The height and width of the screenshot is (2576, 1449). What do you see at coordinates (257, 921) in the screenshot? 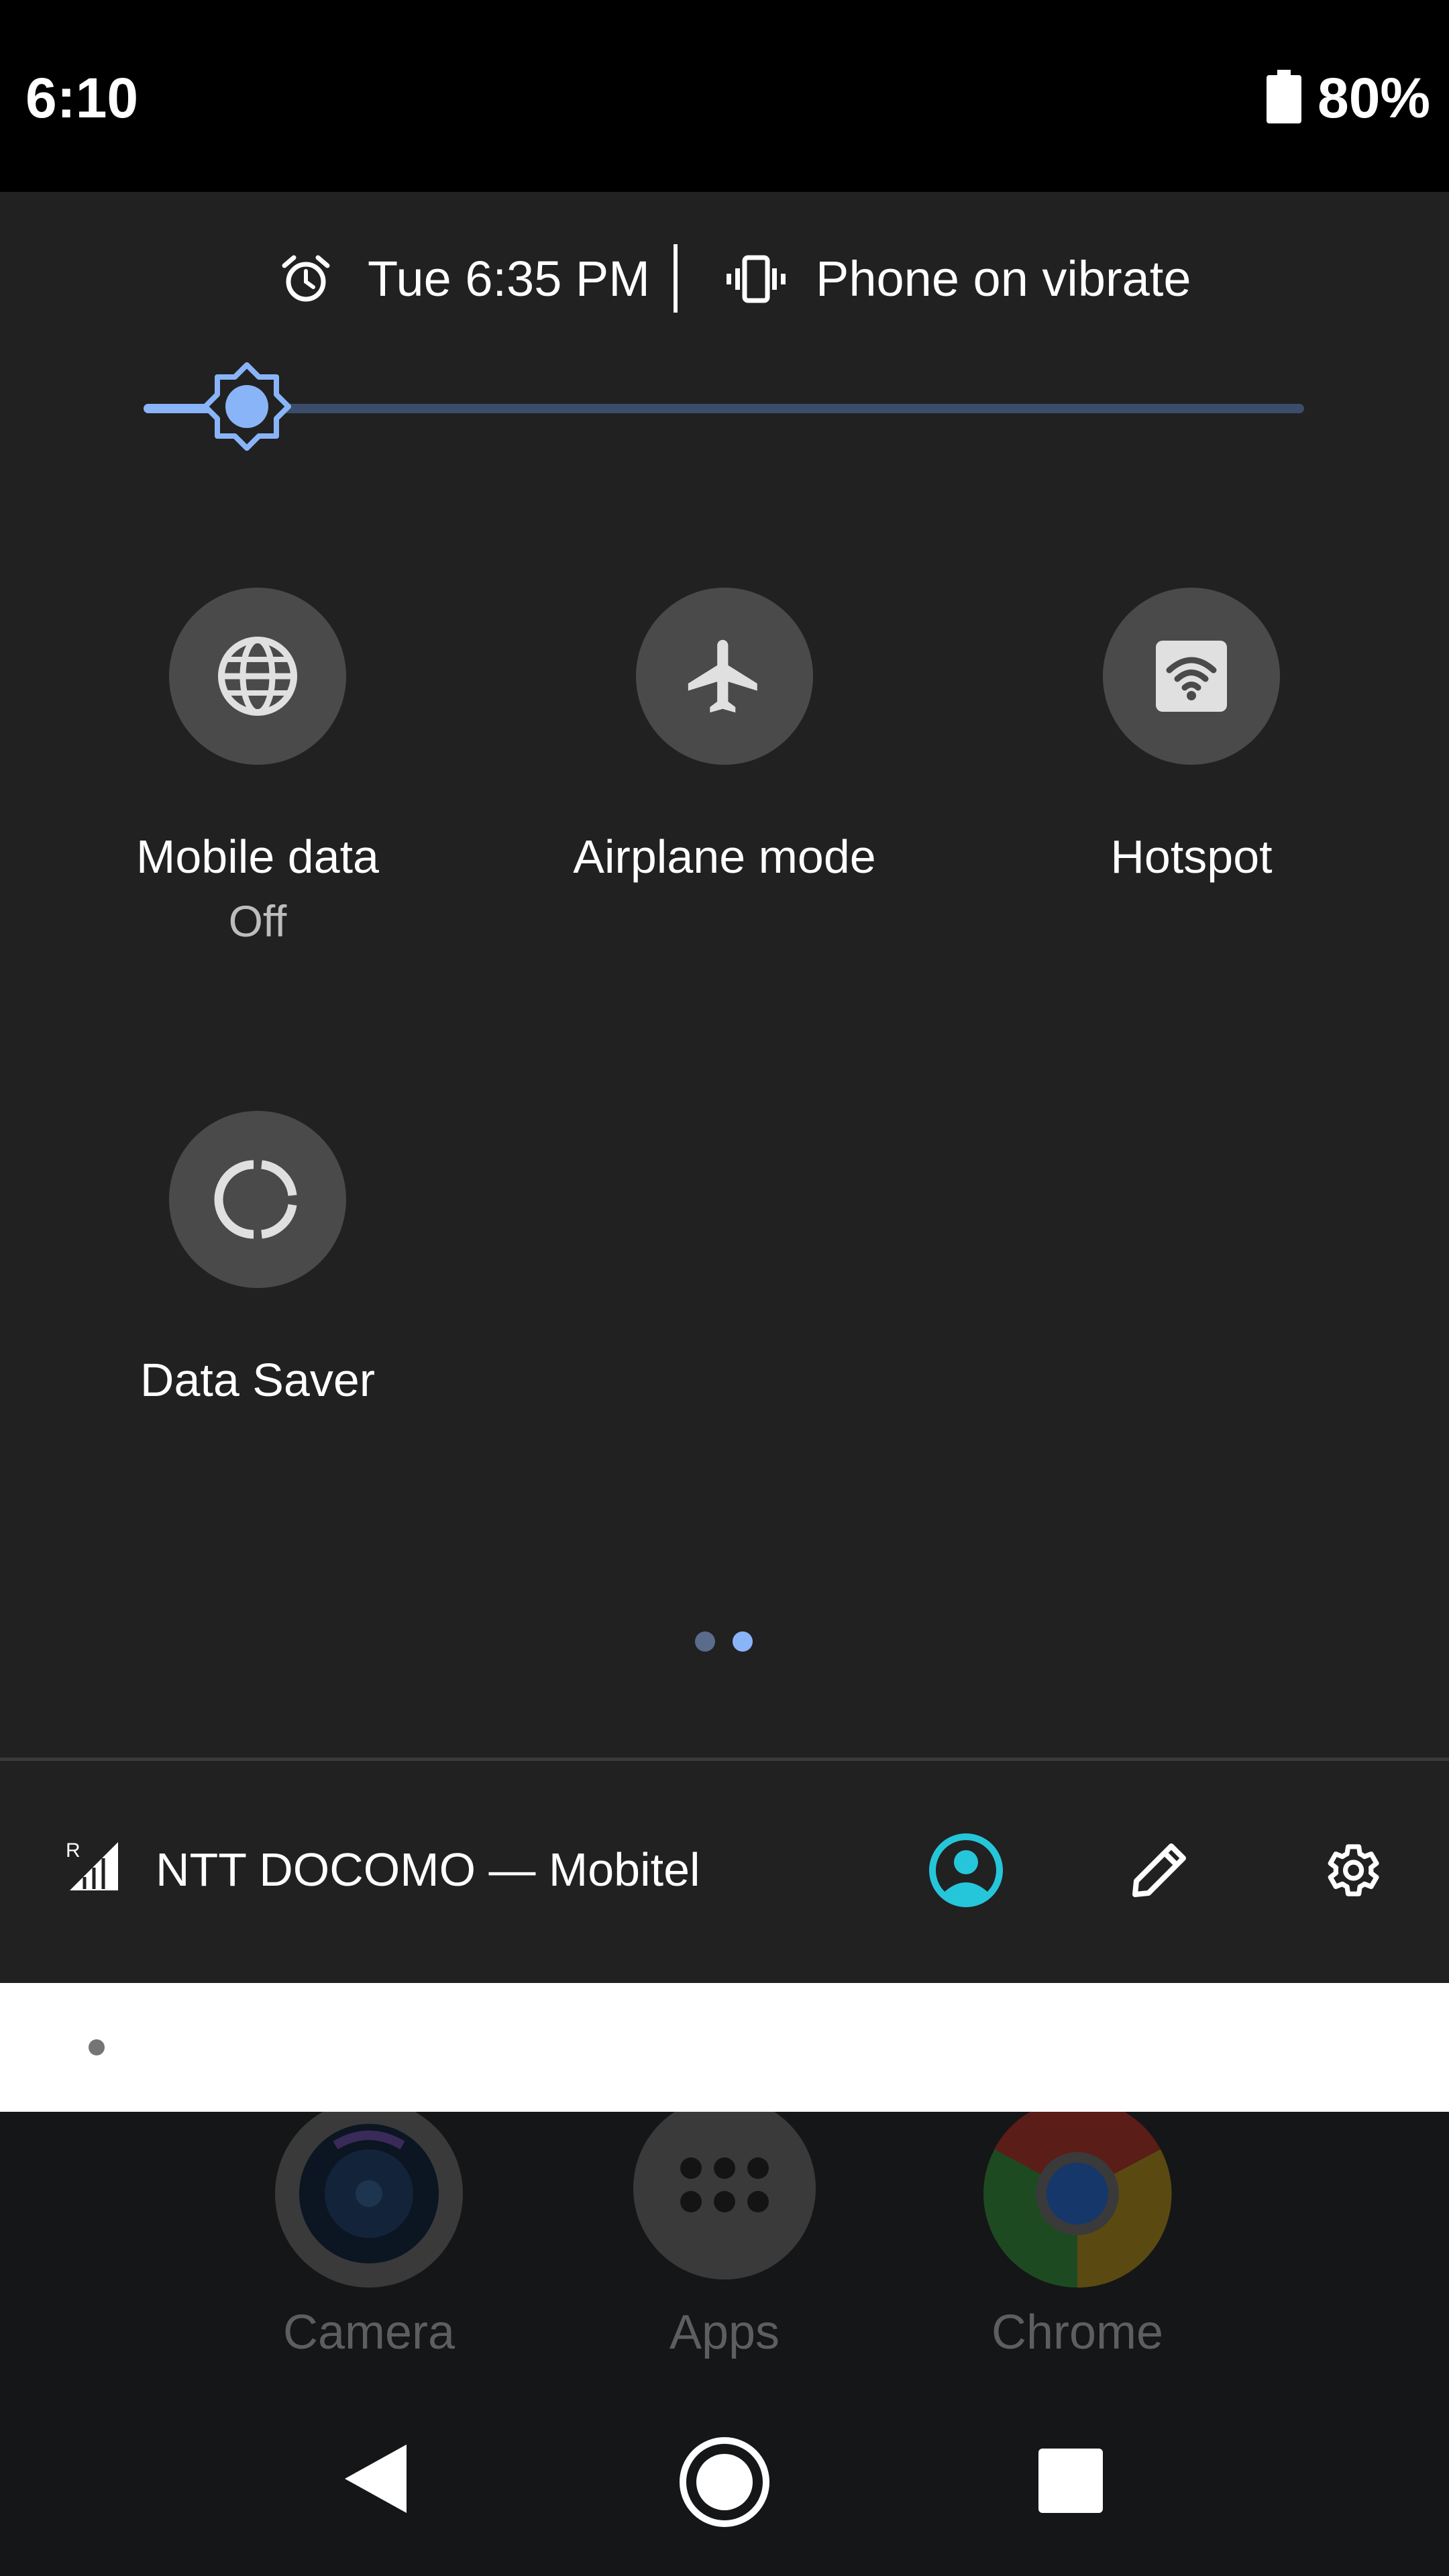
I see `tile-mobile-data-status: Off` at bounding box center [257, 921].